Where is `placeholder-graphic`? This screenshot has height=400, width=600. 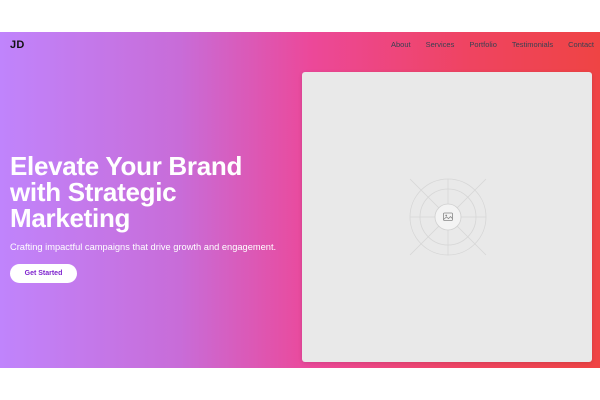
placeholder-graphic is located at coordinates (448, 217).